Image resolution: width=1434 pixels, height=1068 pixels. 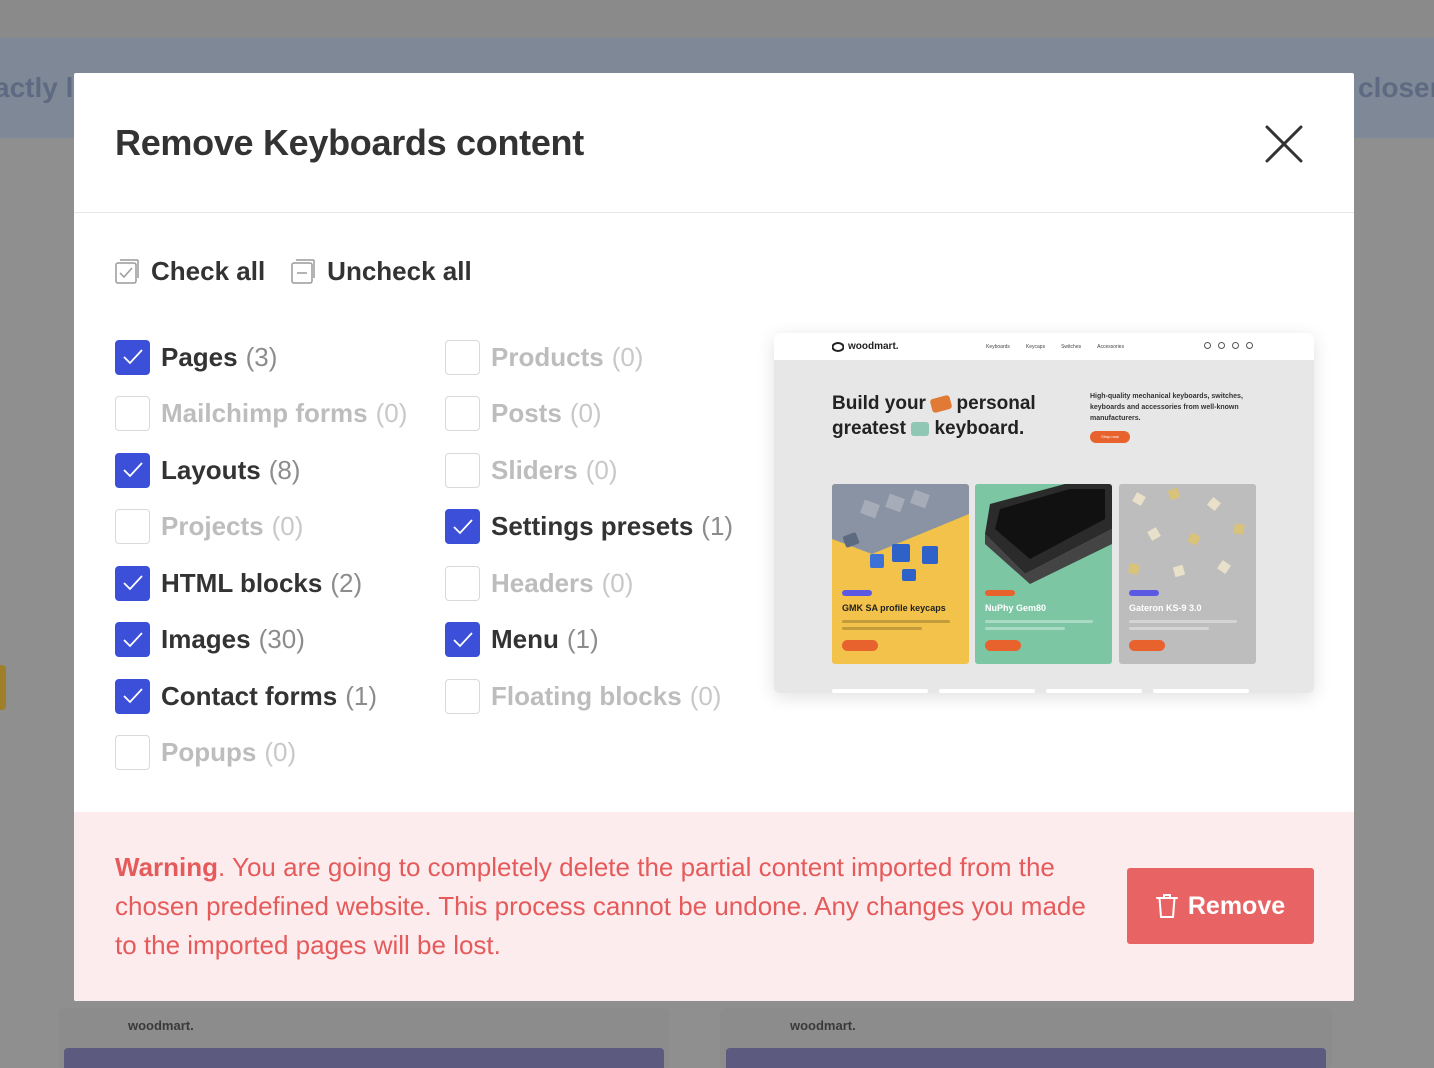 What do you see at coordinates (1236, 905) in the screenshot?
I see `remove-label: Remove` at bounding box center [1236, 905].